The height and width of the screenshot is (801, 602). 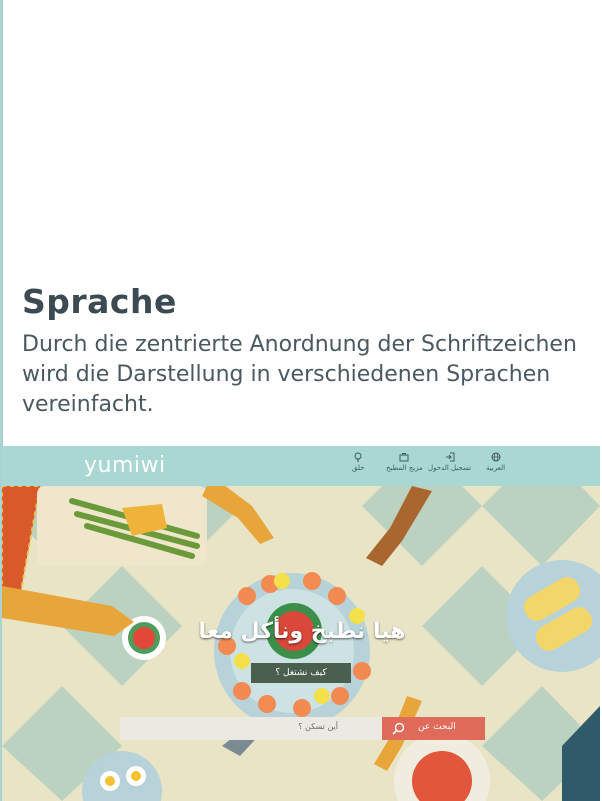 What do you see at coordinates (496, 457) in the screenshot?
I see `globe-icon` at bounding box center [496, 457].